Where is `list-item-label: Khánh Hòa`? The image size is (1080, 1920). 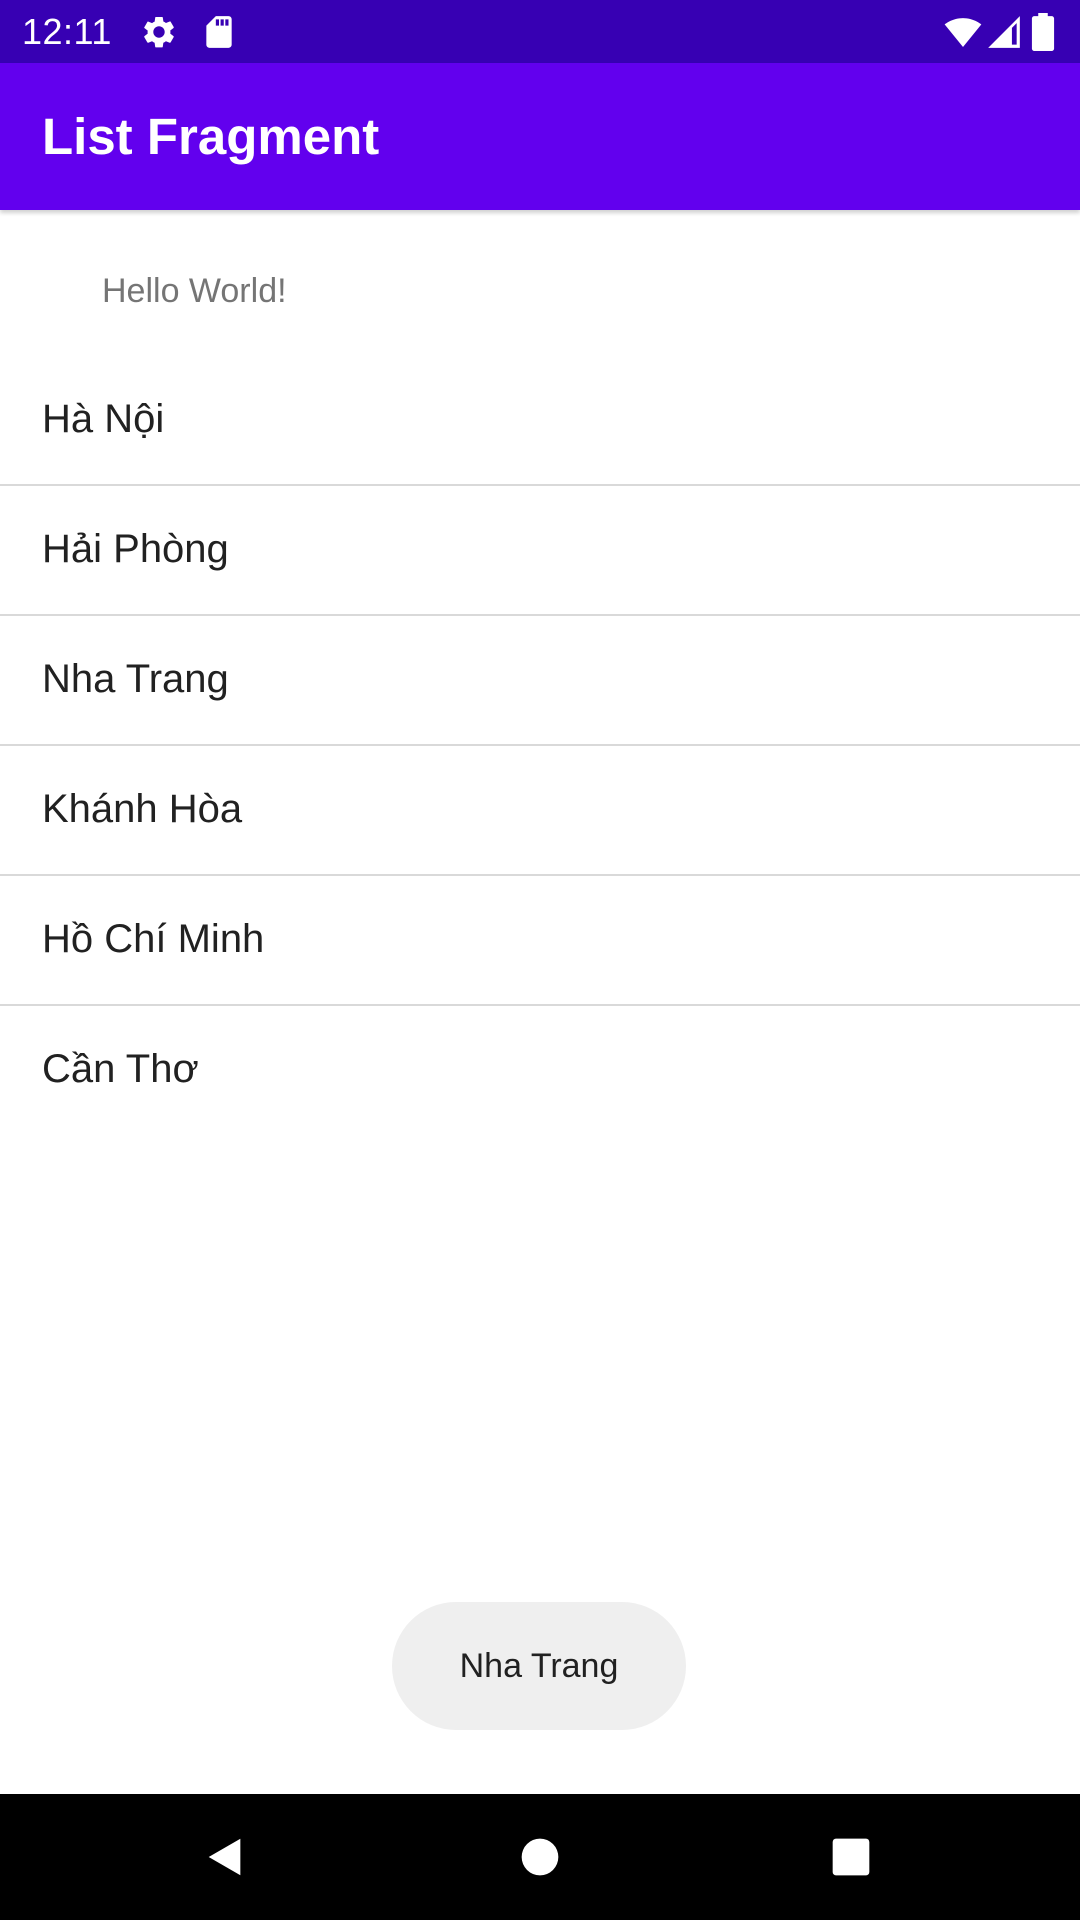
list-item-label: Khánh Hòa is located at coordinates (142, 809).